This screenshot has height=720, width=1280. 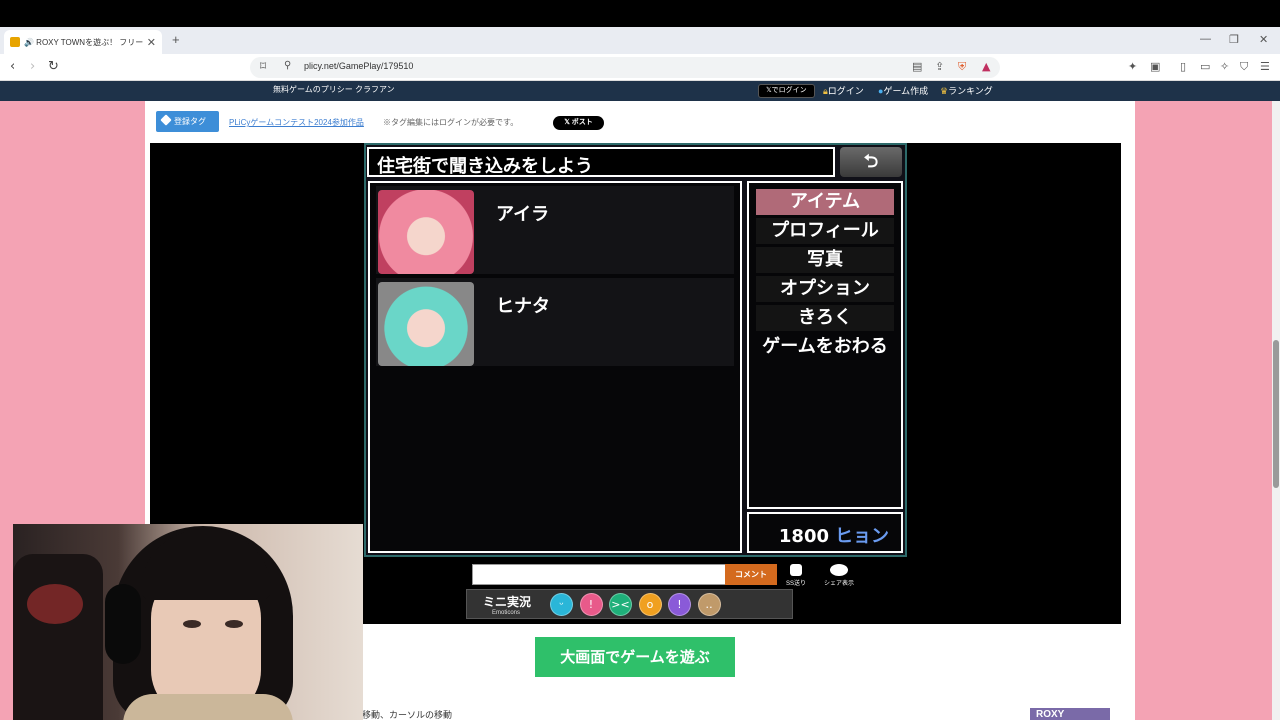 I want to click on ranking-link: ♛ランキング, so click(x=966, y=90).